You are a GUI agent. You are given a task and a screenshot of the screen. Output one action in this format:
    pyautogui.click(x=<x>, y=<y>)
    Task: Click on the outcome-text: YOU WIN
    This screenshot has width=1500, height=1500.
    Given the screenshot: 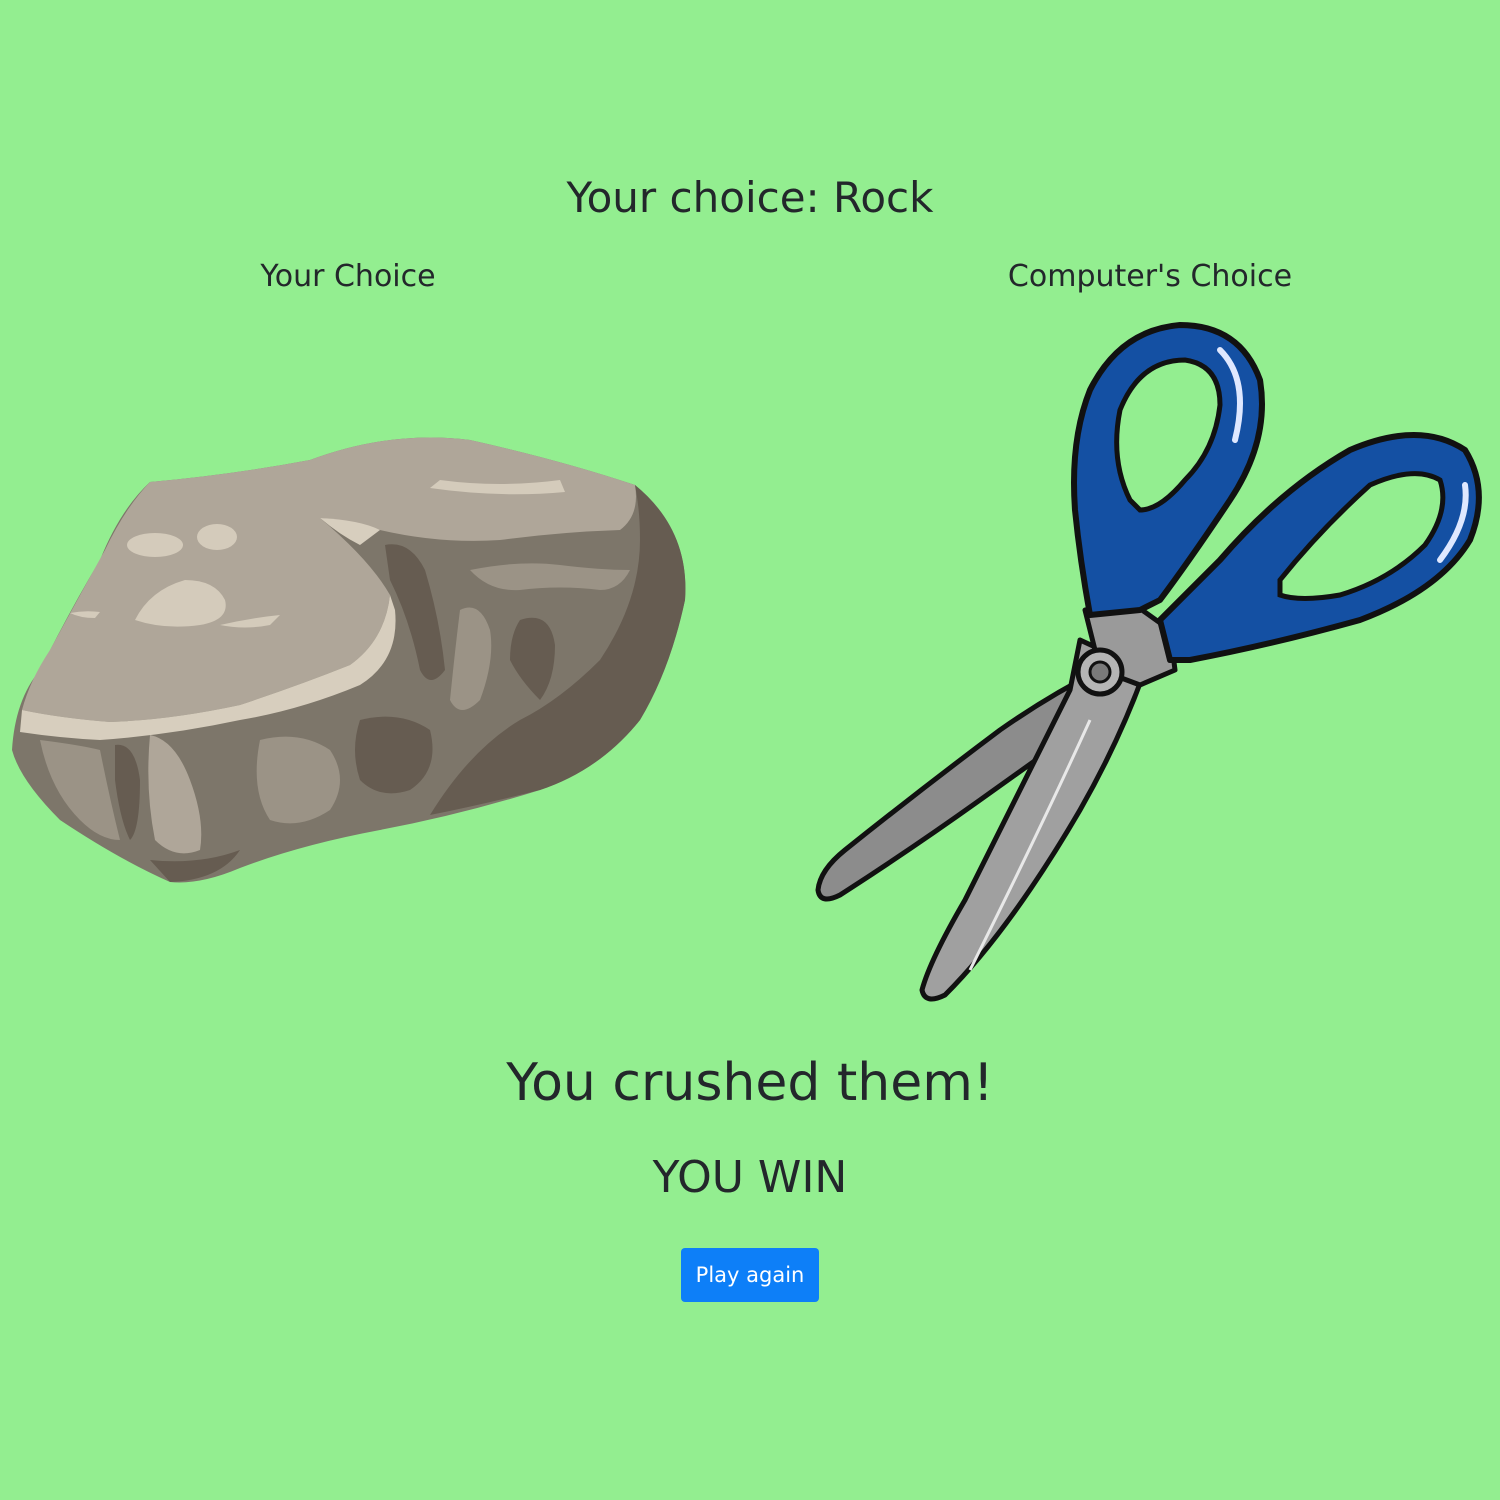 What is the action you would take?
    pyautogui.click(x=750, y=1177)
    